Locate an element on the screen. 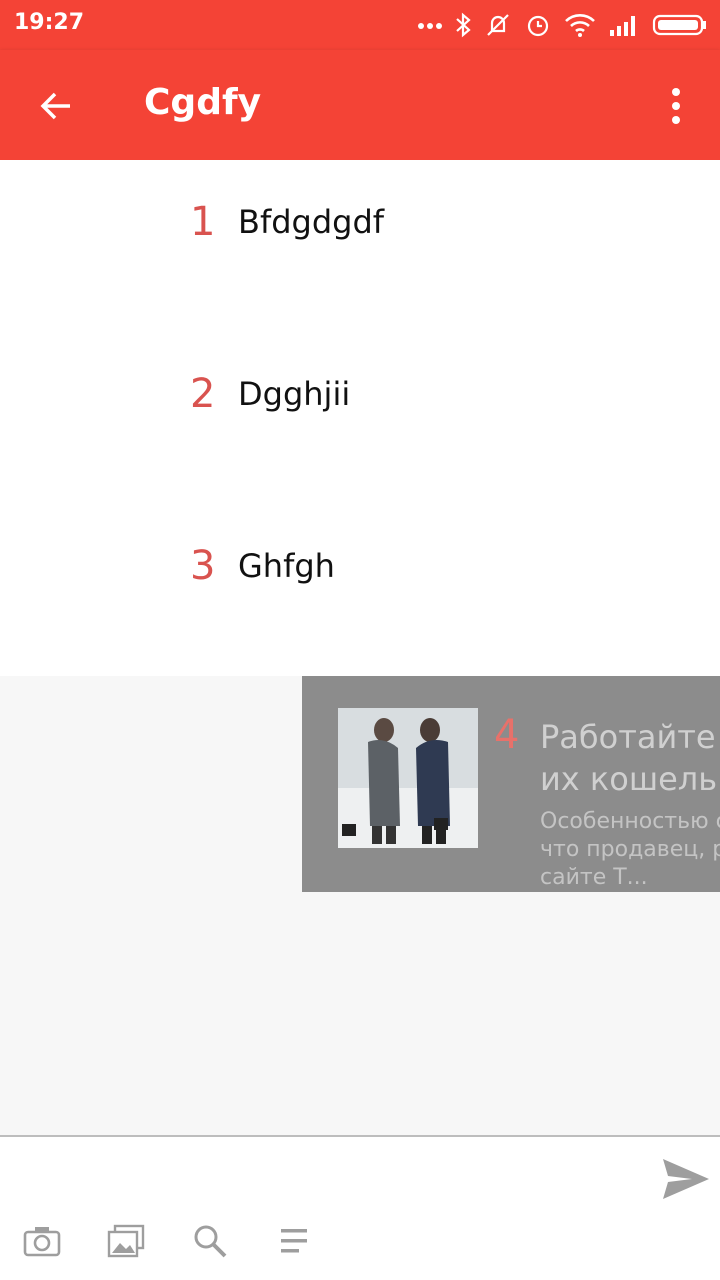 The width and height of the screenshot is (720, 1280). status-time: 19:27 is located at coordinates (49, 22).